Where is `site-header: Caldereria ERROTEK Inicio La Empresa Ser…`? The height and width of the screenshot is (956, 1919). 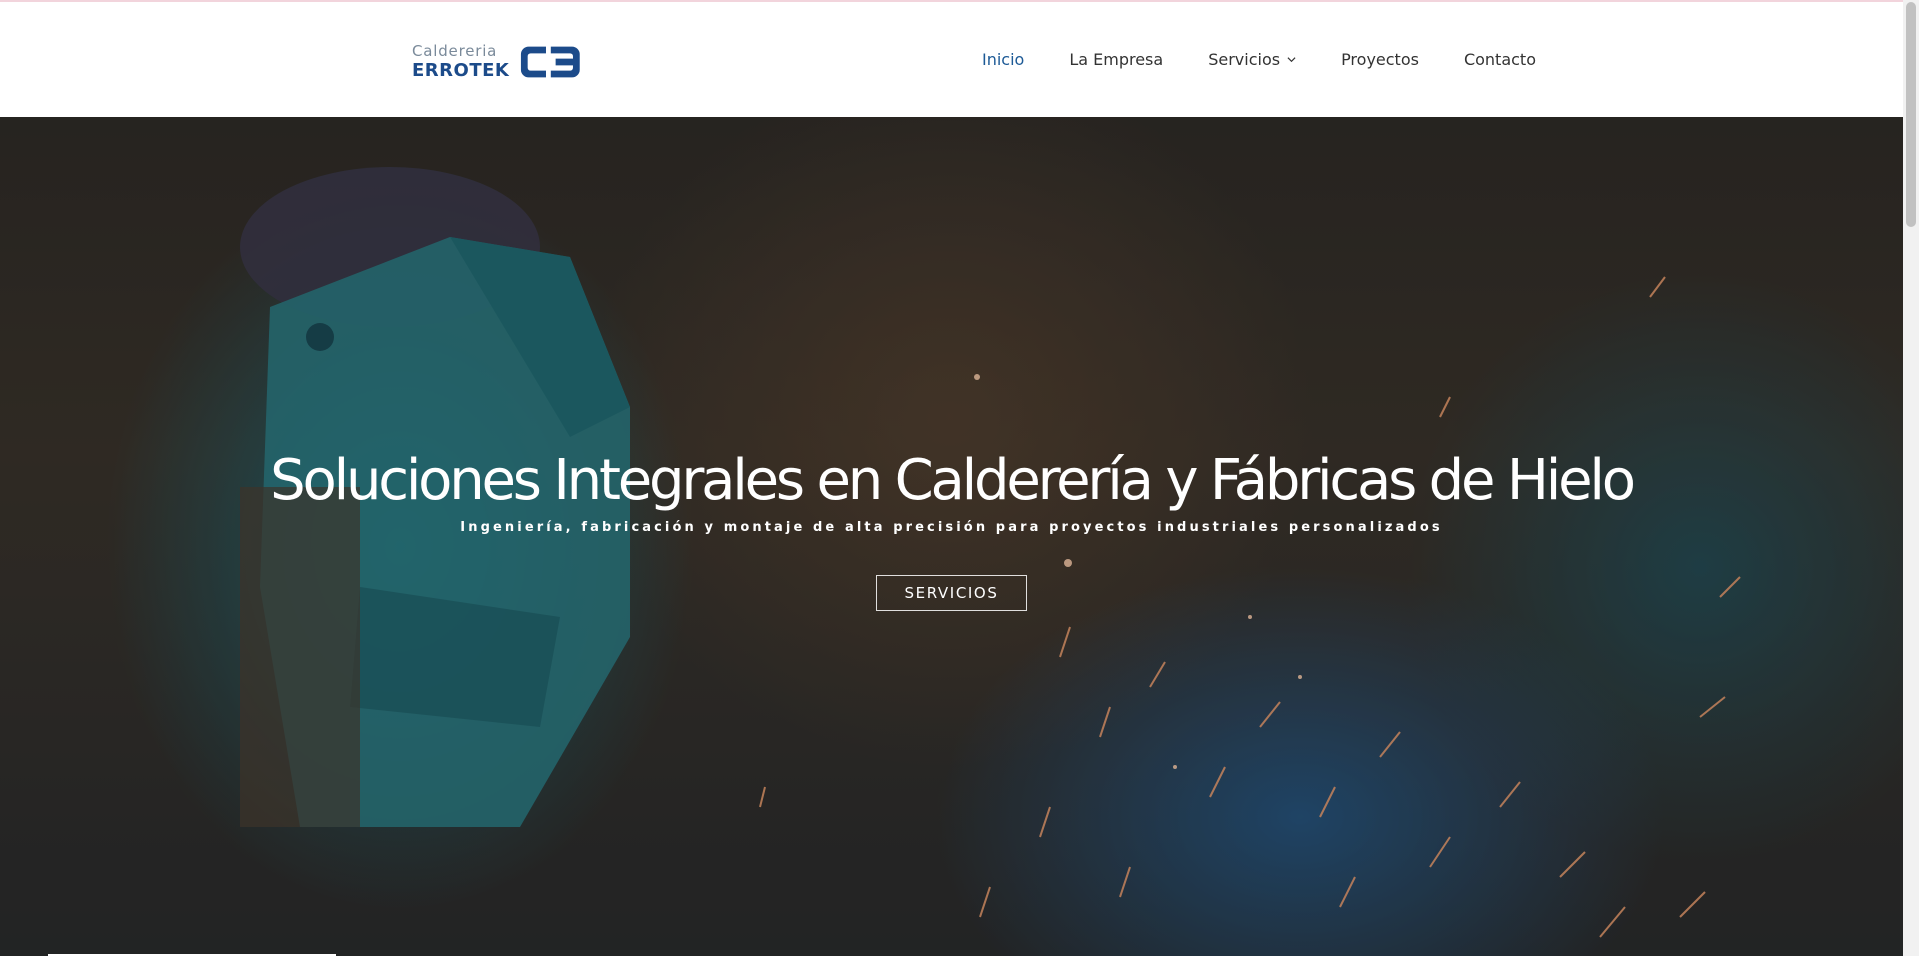 site-header: Caldereria ERROTEK Inicio La Empresa Ser… is located at coordinates (951, 59).